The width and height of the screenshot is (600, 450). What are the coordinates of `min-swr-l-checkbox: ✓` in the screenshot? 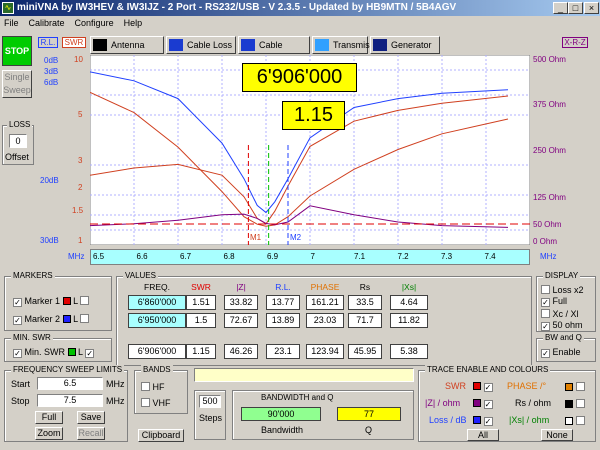 It's located at (90, 353).